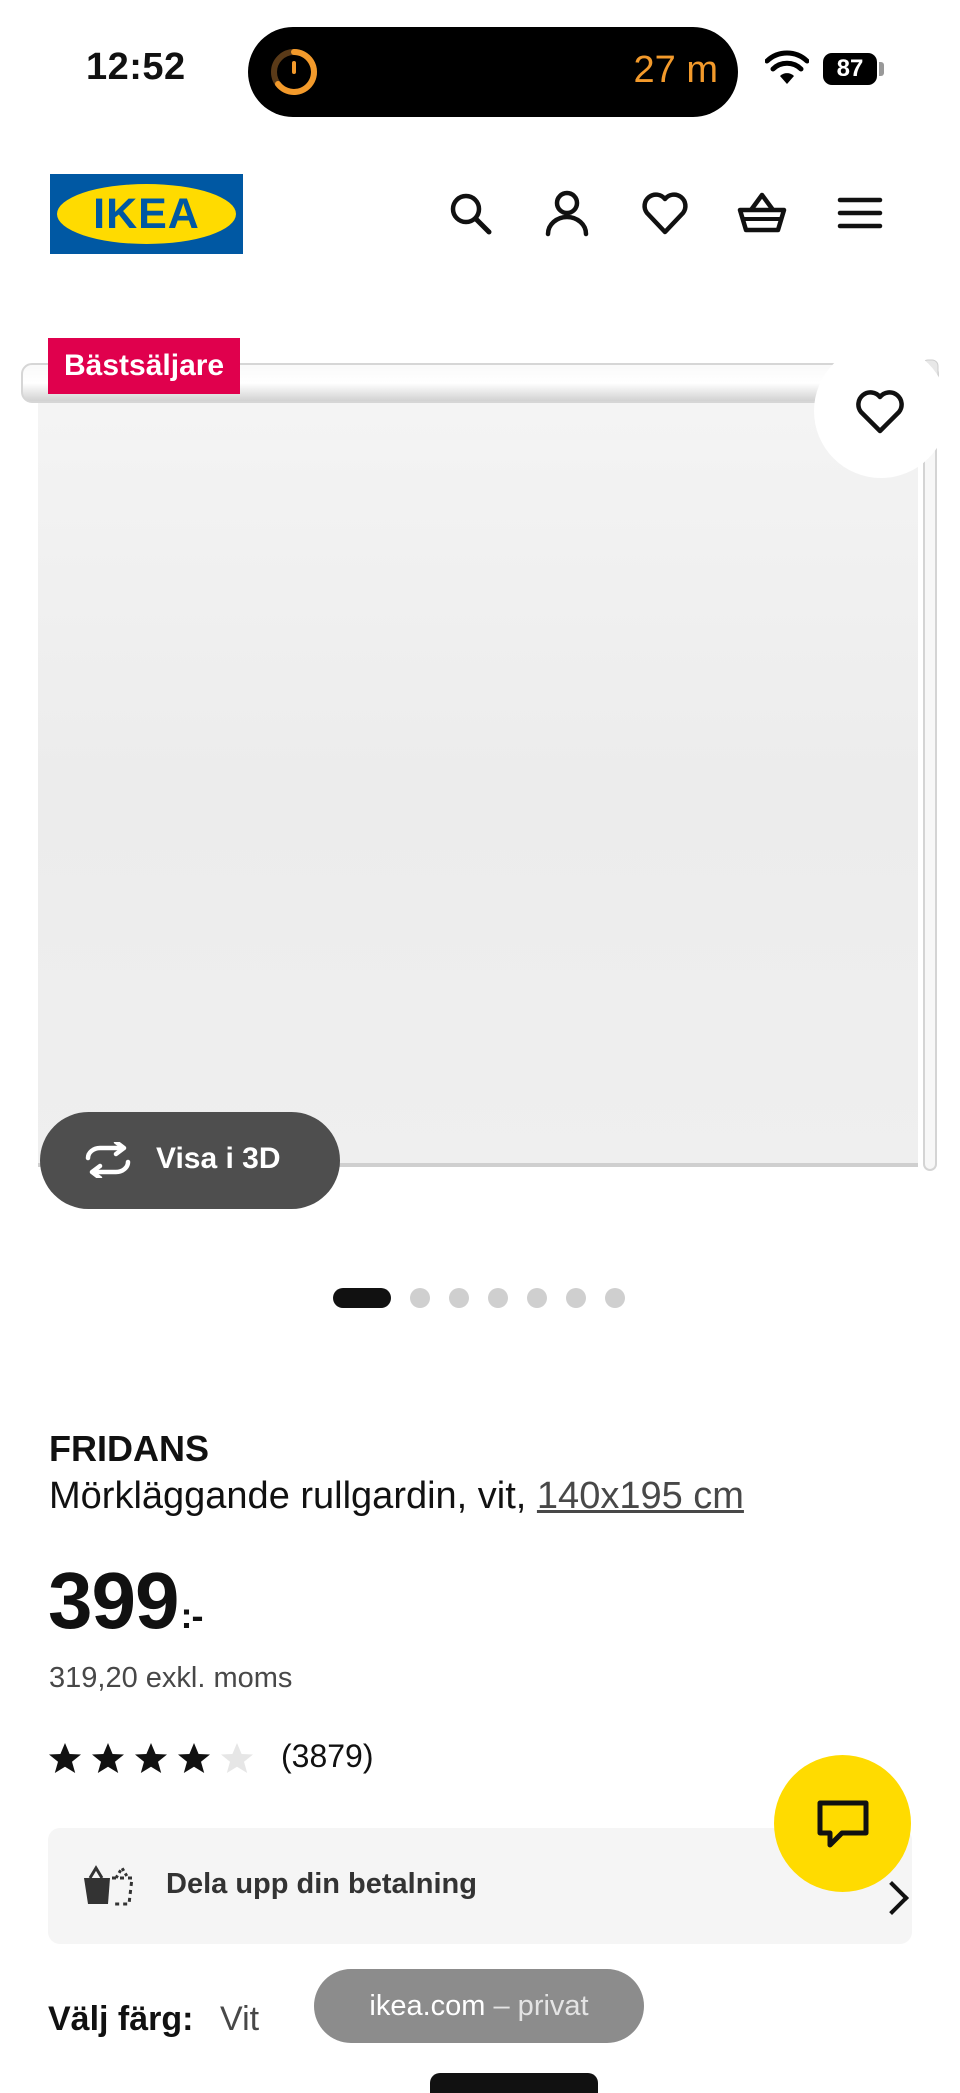 The image size is (960, 2093). I want to click on product-type: Mörkläggande rullgardin, vit,, so click(288, 1496).